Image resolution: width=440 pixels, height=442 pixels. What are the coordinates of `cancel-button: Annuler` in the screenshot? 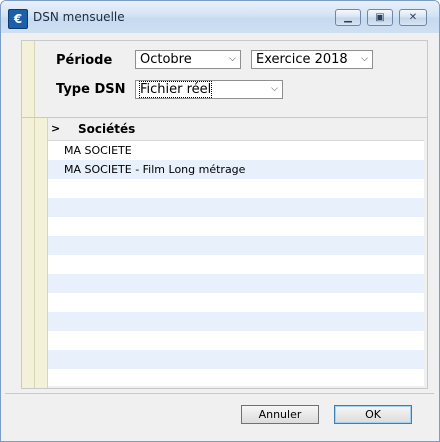 It's located at (280, 414).